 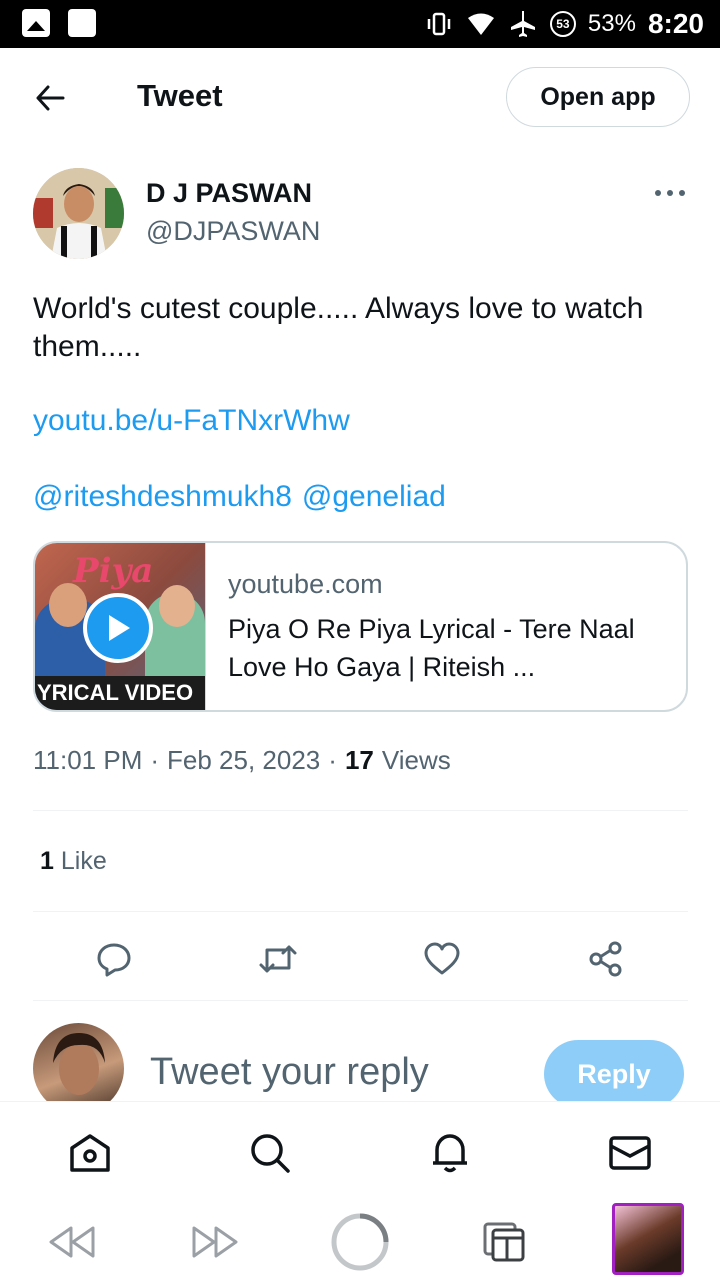 I want to click on tweet-link: youtu.be/u-FaTNxrWhw, so click(x=191, y=421).